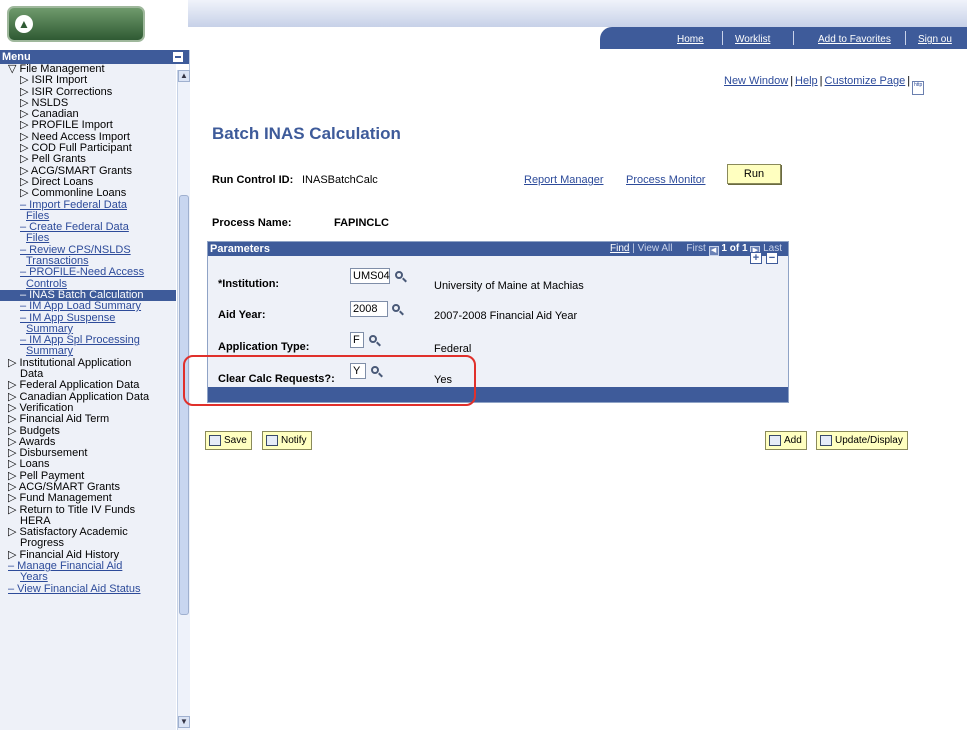 The height and width of the screenshot is (730, 967). Describe the element at coordinates (88, 273) in the screenshot. I see `sidebar-item: – PROFILE-Need Access` at that location.